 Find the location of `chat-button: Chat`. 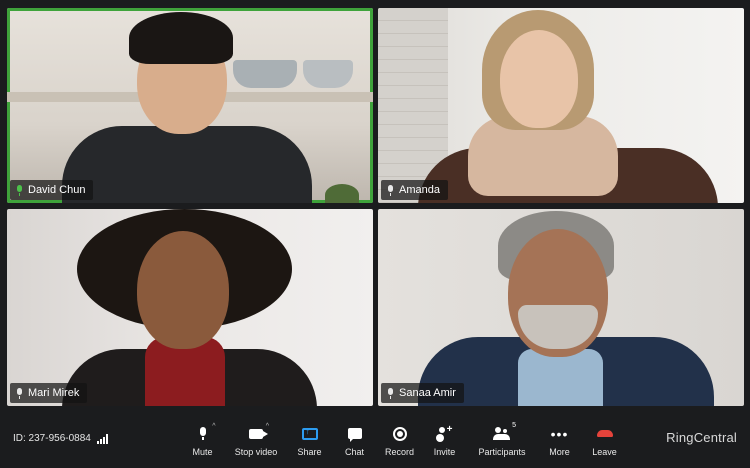

chat-button: Chat is located at coordinates (354, 440).